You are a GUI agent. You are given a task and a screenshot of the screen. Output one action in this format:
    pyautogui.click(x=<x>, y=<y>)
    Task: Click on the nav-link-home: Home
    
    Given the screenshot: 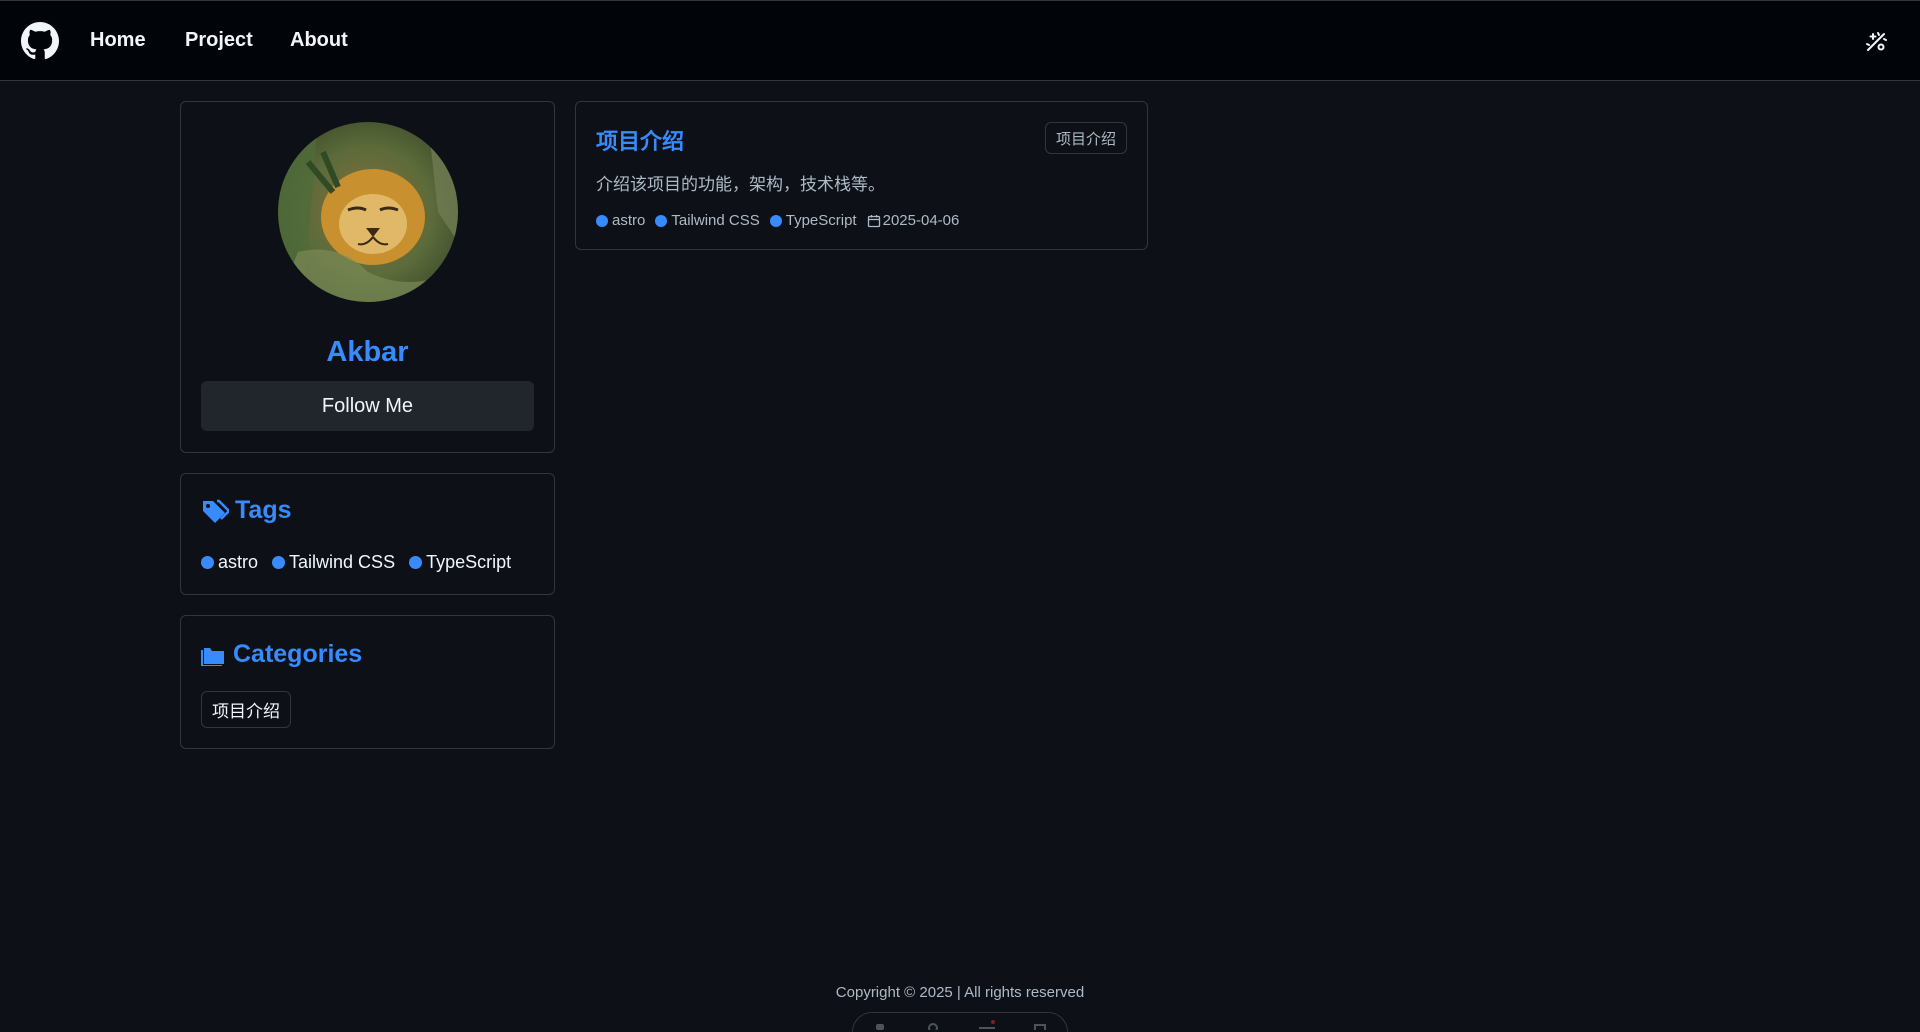 What is the action you would take?
    pyautogui.click(x=118, y=40)
    